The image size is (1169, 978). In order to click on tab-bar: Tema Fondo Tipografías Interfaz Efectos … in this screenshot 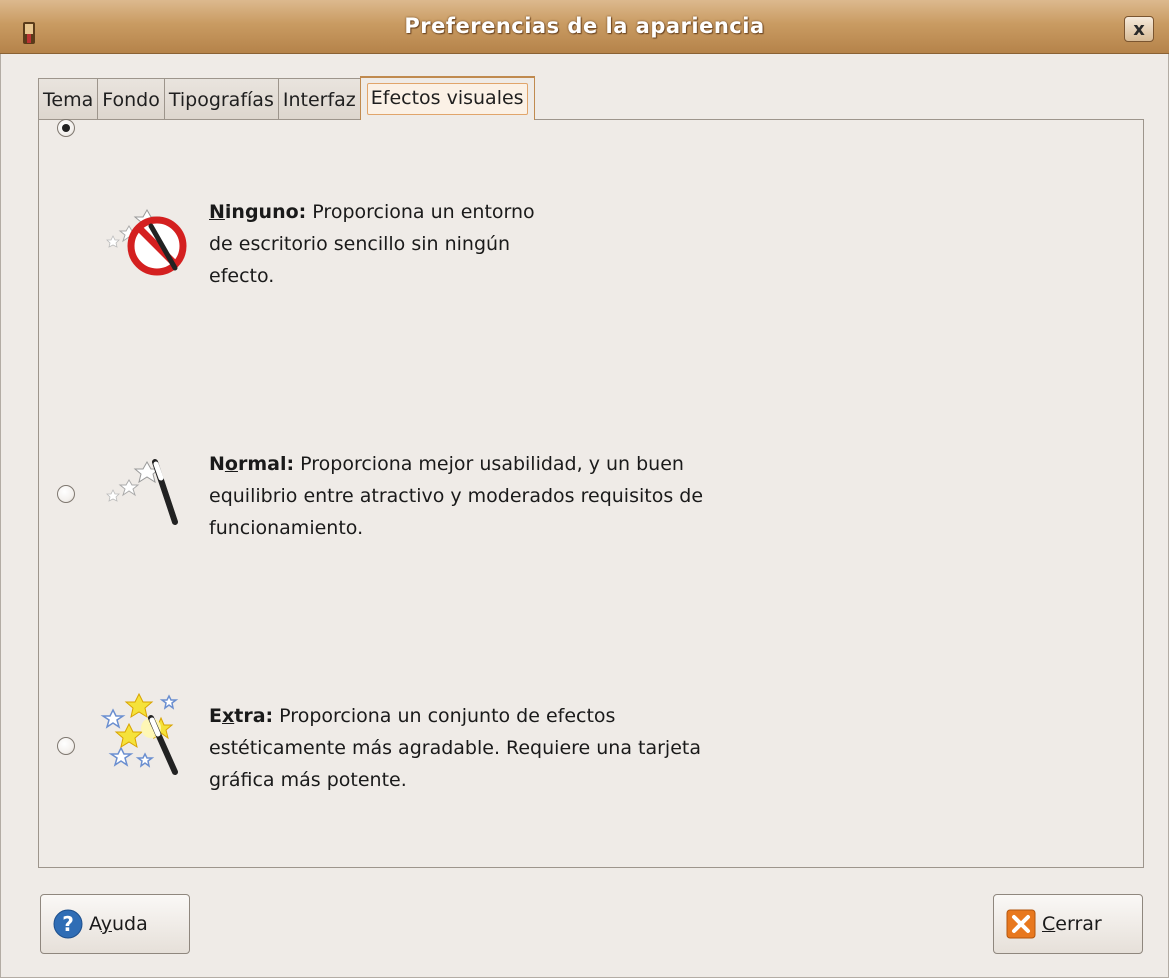, I will do `click(286, 98)`.